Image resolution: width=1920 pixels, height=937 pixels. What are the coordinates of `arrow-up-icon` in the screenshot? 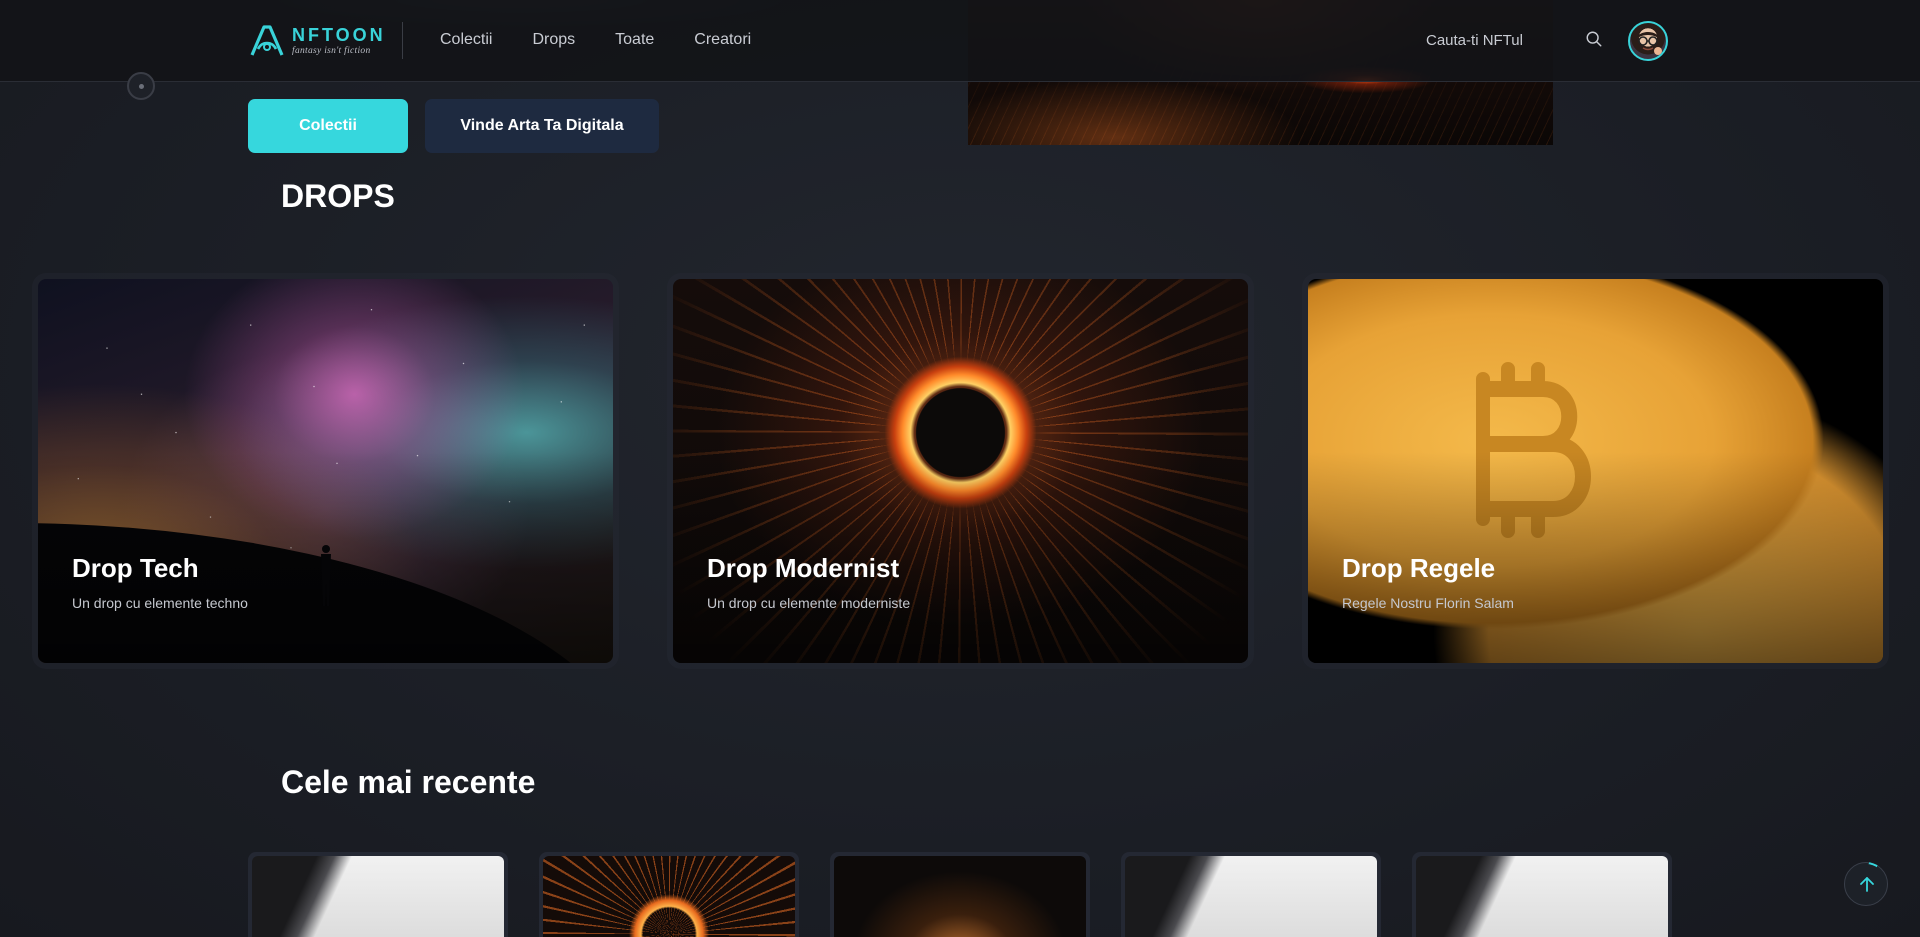 It's located at (1867, 884).